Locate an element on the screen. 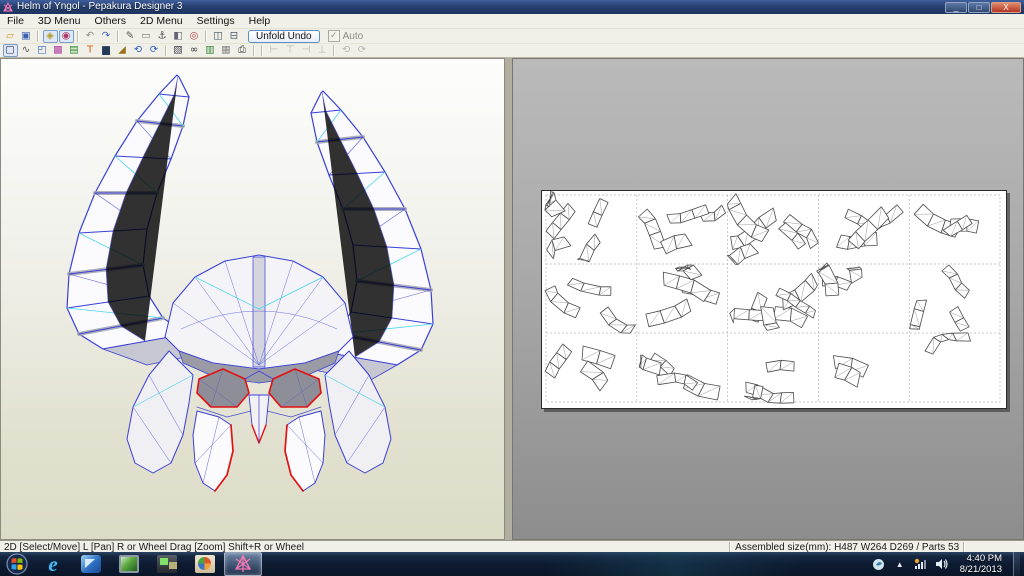  align-top-icon: ⊤ is located at coordinates (290, 50).